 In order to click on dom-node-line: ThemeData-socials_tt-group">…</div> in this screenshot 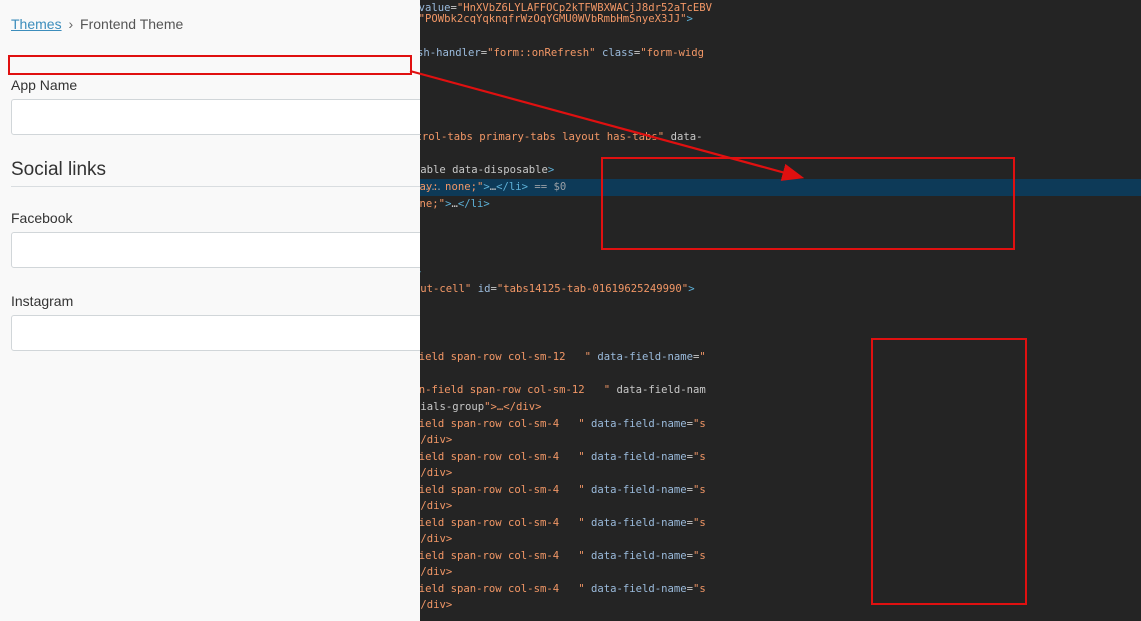, I will do `click(780, 506)`.